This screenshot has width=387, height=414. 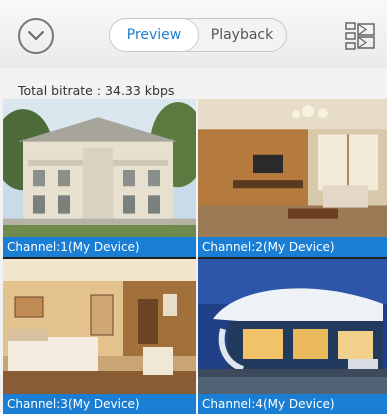 What do you see at coordinates (96, 90) in the screenshot?
I see `total-bitrate: Total bitrate : 34.33 kbps` at bounding box center [96, 90].